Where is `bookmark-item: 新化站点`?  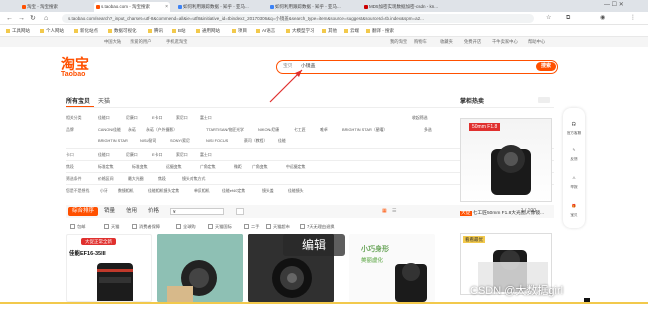 bookmark-item: 新化站点 is located at coordinates (86, 31).